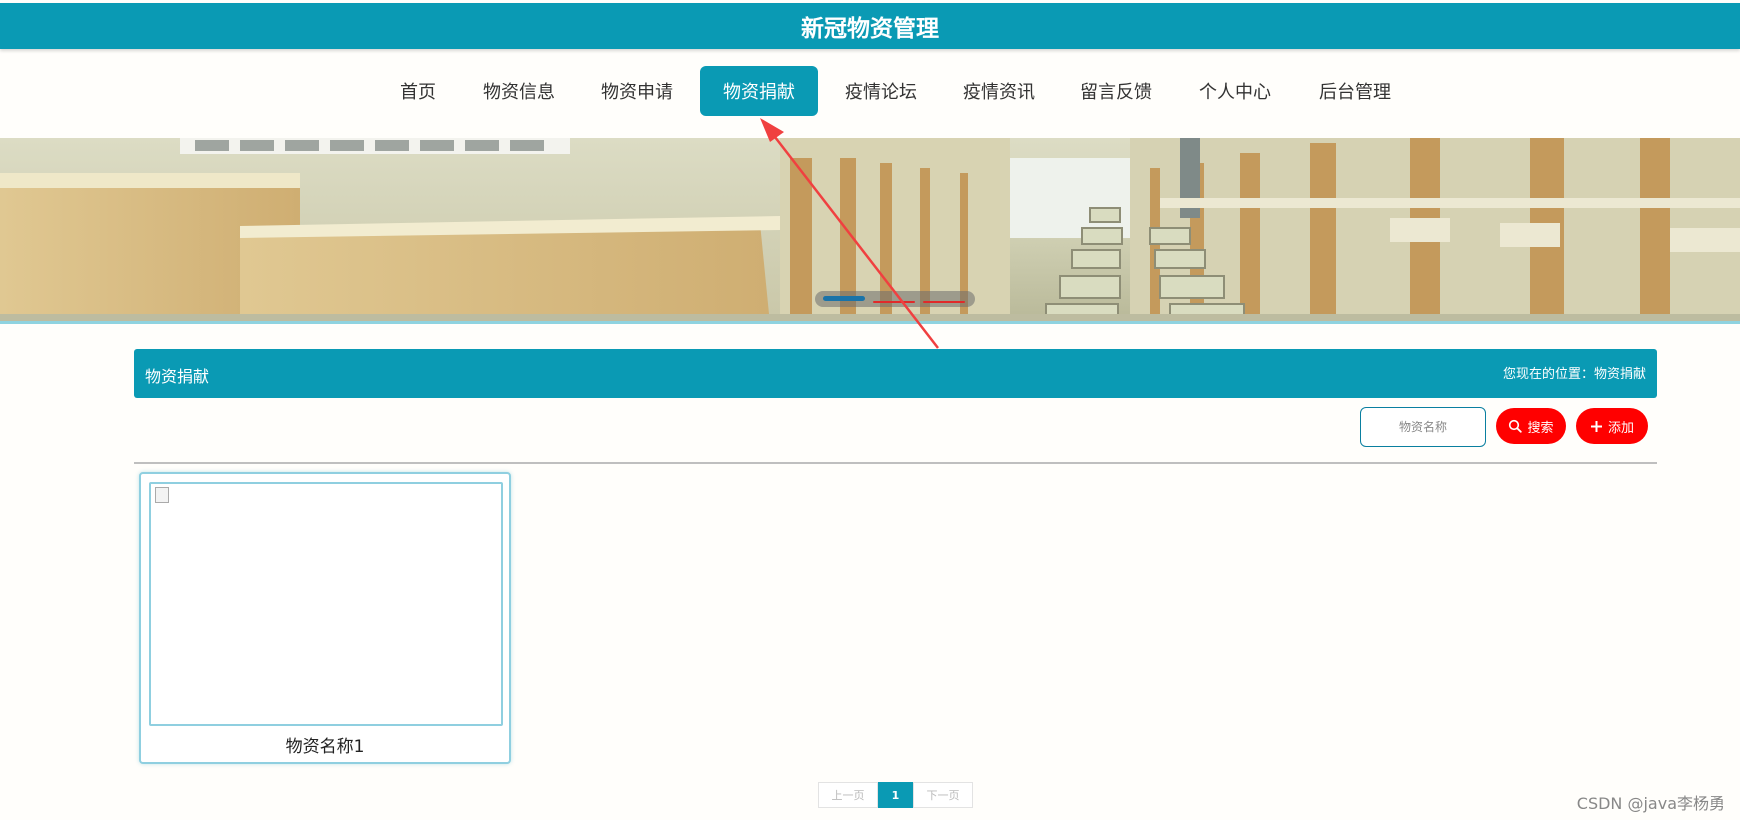 The width and height of the screenshot is (1740, 820). I want to click on plus-icon, so click(1596, 426).